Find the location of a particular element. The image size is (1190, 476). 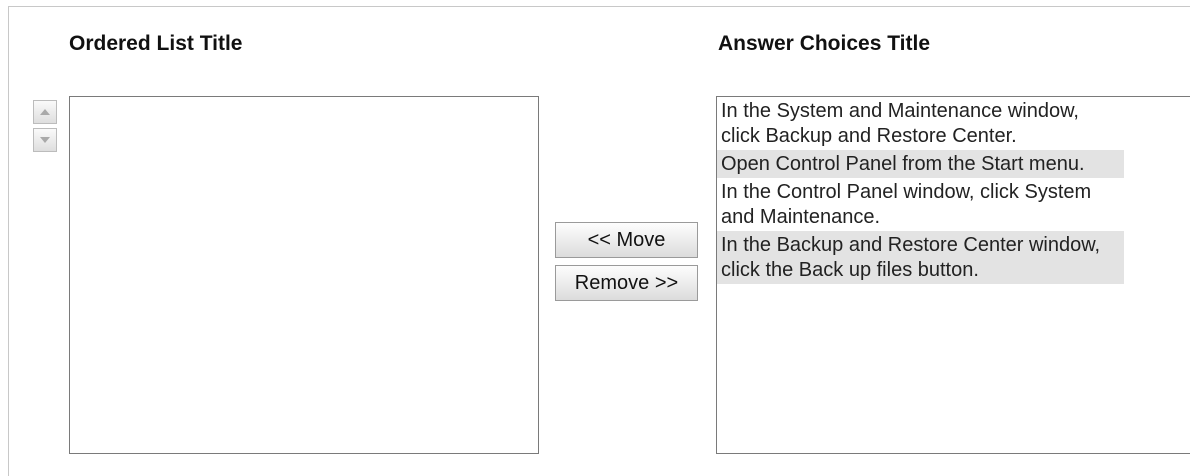

triangle-up-icon is located at coordinates (45, 112).